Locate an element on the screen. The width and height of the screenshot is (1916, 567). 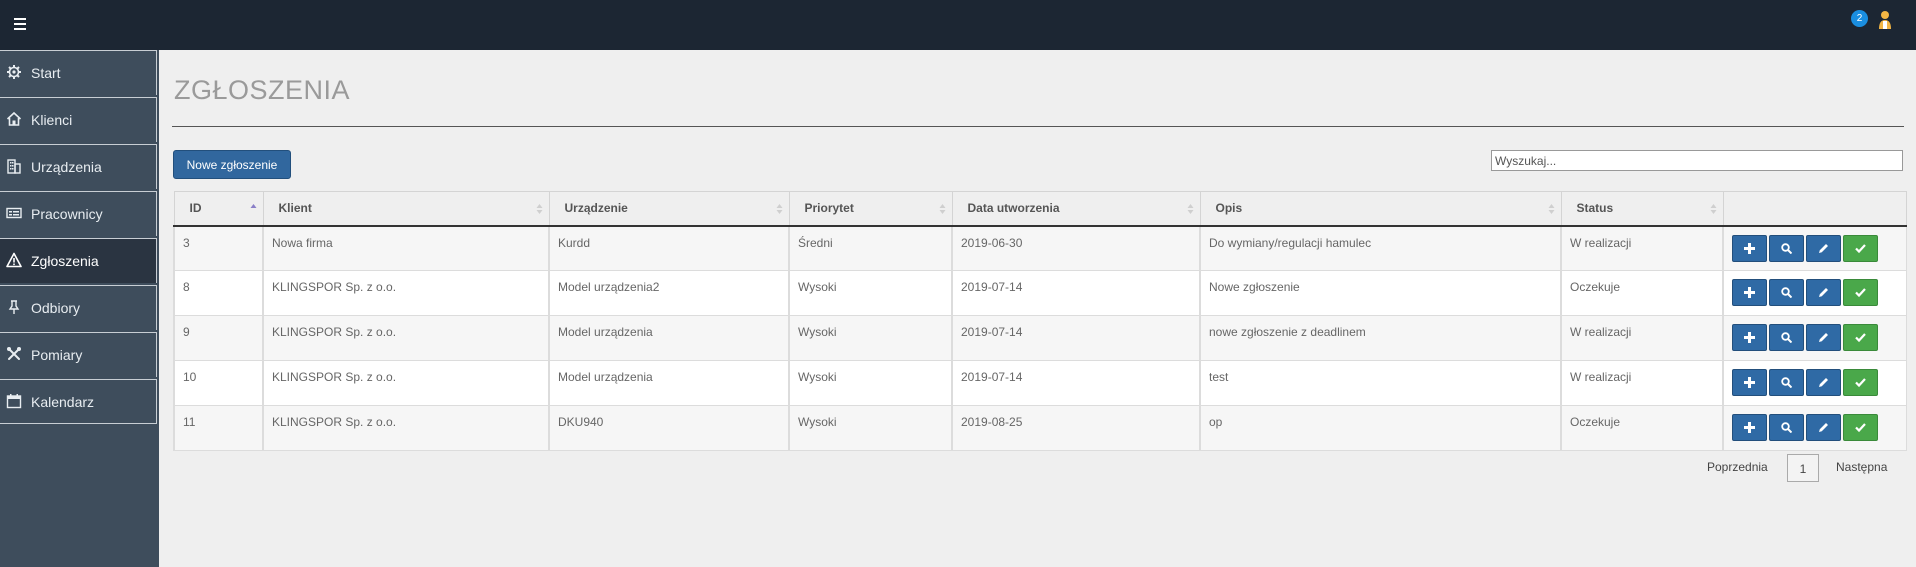
pagination-next: Następna is located at coordinates (1861, 467).